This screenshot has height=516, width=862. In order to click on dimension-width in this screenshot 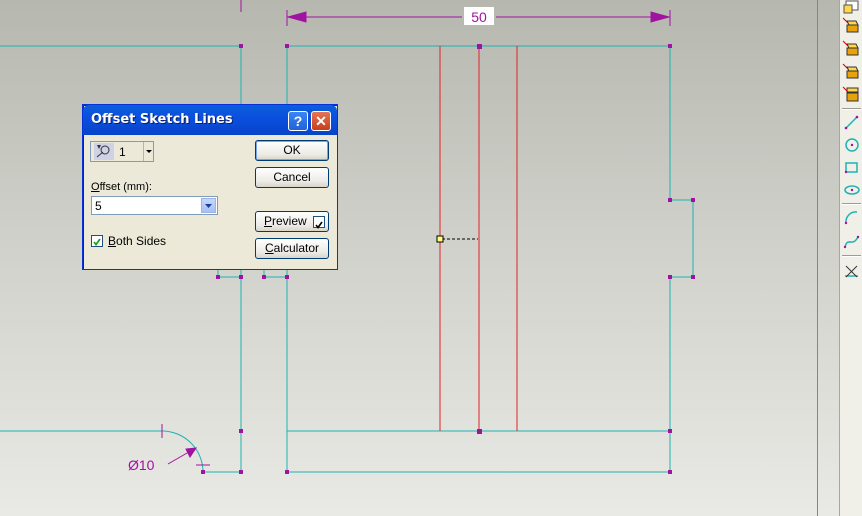, I will do `click(455, 13)`.